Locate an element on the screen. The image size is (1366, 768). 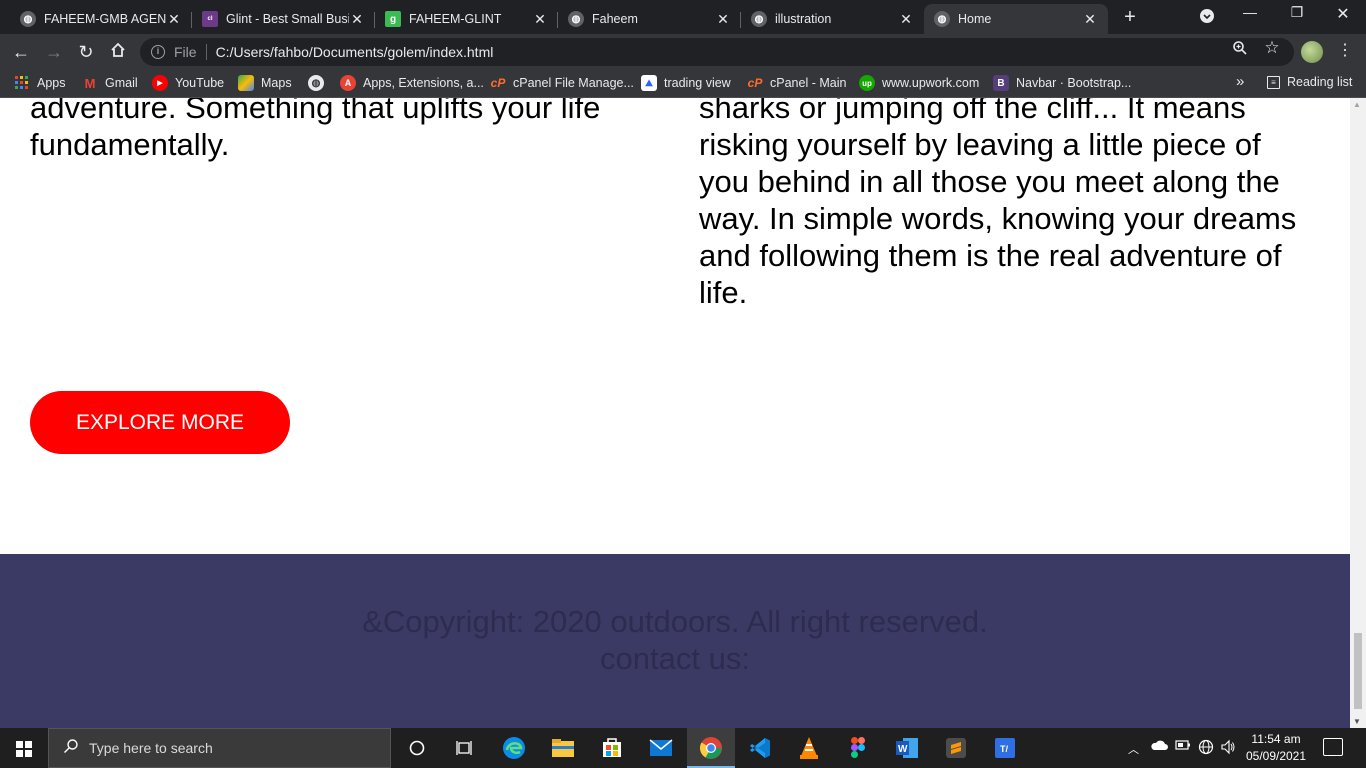
gmail-icon: M is located at coordinates (90, 83).